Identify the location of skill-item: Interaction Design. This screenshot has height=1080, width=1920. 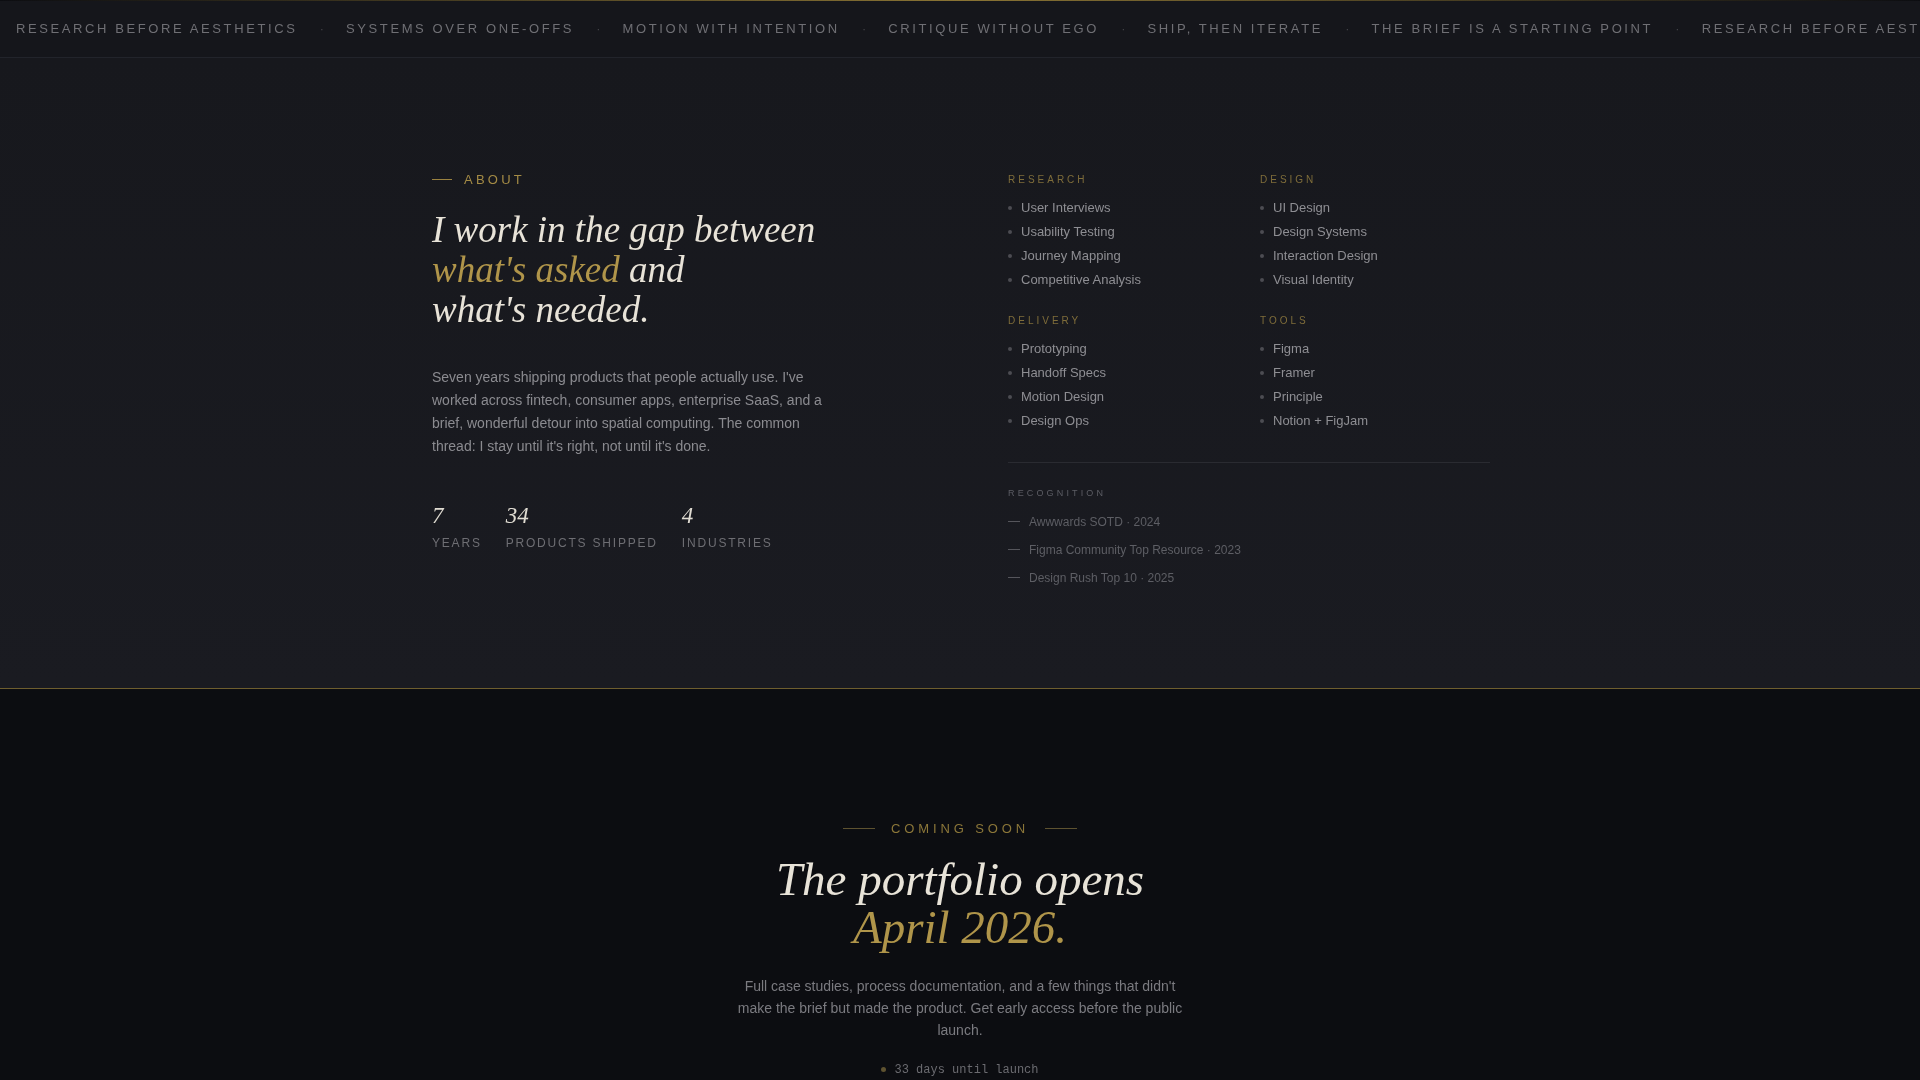
(1325, 256).